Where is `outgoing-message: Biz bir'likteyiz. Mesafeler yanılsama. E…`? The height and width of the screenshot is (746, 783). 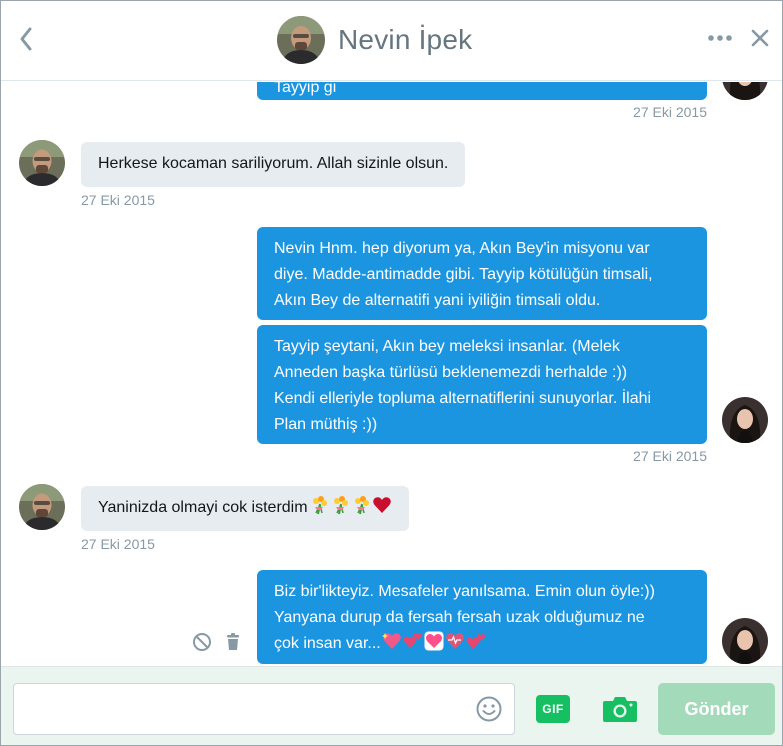
outgoing-message: Biz bir'likteyiz. Mesafeler yanılsama. E… is located at coordinates (482, 617).